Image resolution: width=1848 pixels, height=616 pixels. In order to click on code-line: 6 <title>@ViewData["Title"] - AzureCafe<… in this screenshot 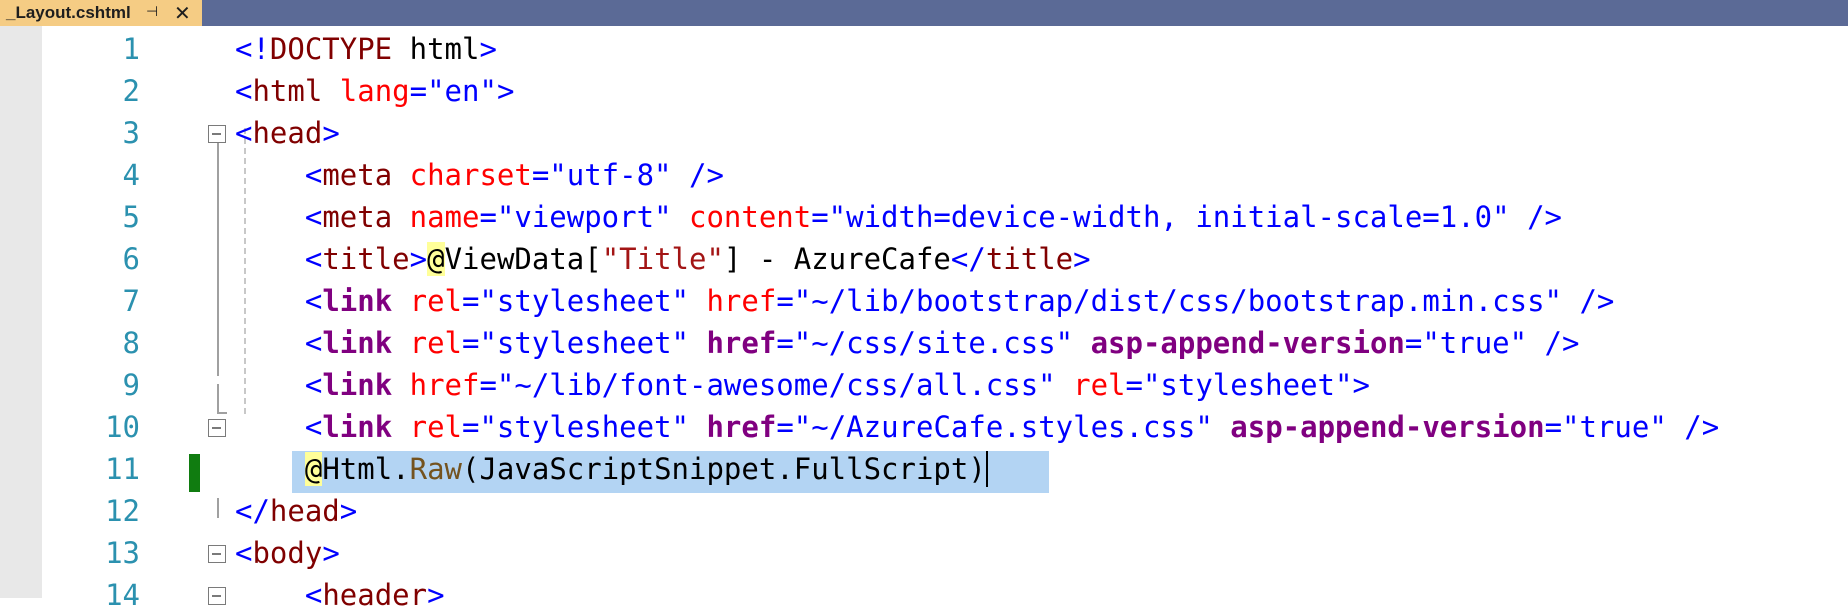, I will do `click(924, 259)`.